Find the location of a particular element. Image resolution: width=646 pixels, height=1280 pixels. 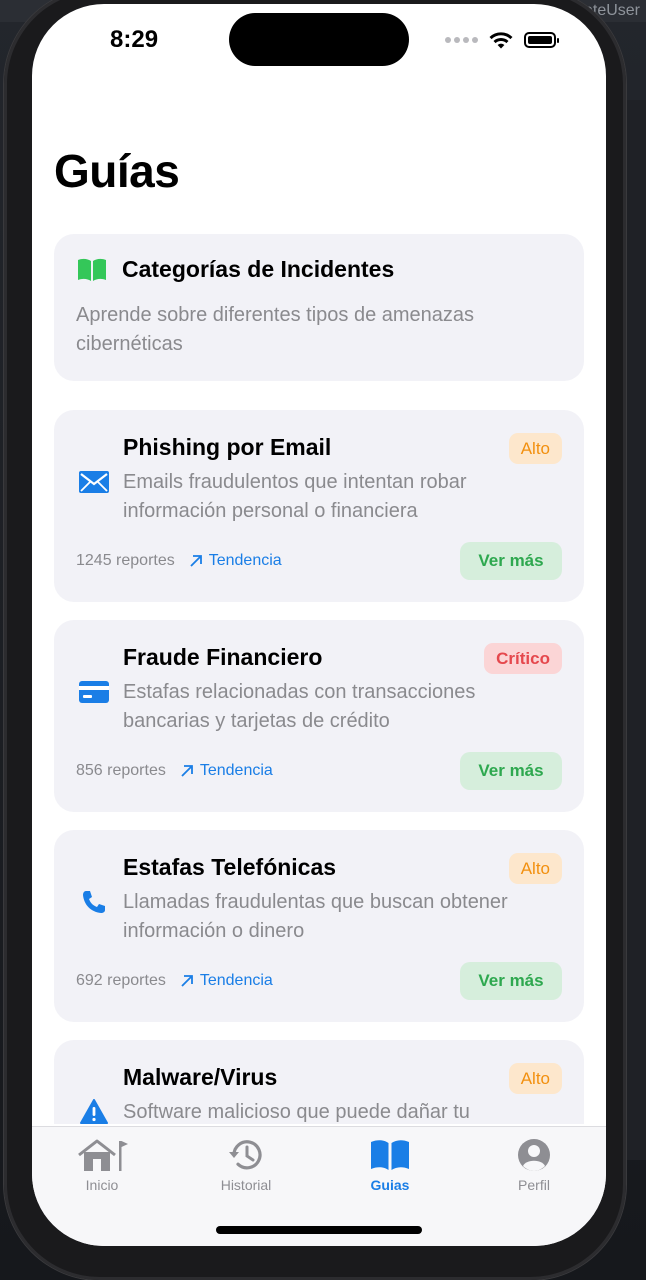

report-count: 1245 reportes is located at coordinates (125, 560).